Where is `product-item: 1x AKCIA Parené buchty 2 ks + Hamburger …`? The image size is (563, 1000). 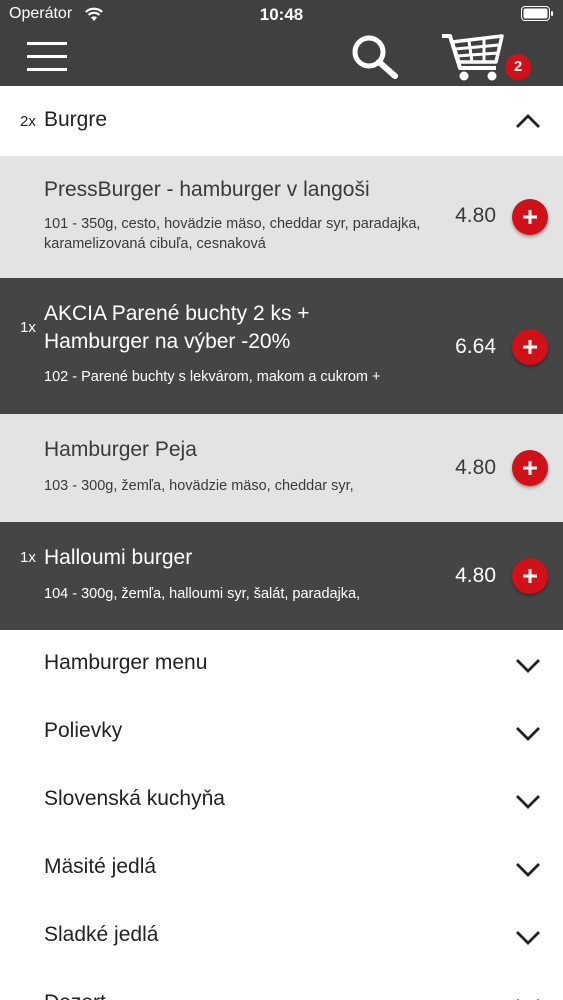 product-item: 1x AKCIA Parené buchty 2 ks + Hamburger … is located at coordinates (281, 346).